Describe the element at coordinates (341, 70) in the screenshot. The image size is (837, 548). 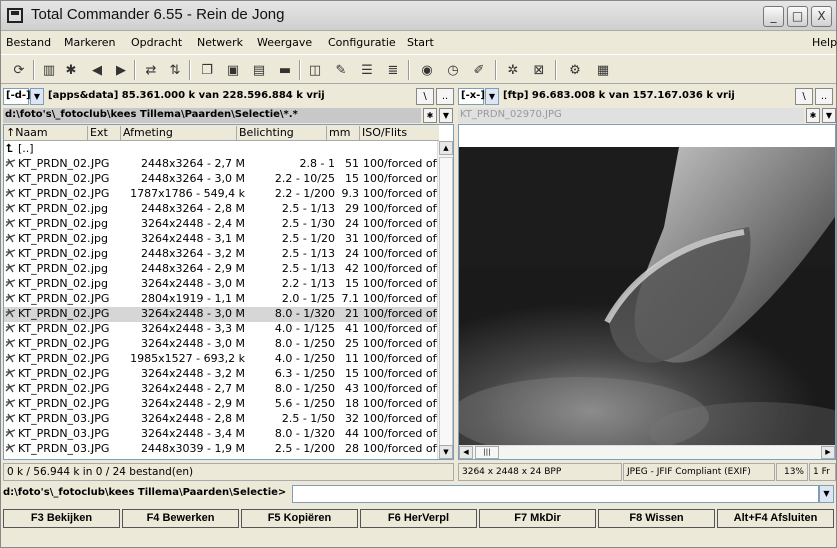
I see `notepad-icon: ✎` at that location.